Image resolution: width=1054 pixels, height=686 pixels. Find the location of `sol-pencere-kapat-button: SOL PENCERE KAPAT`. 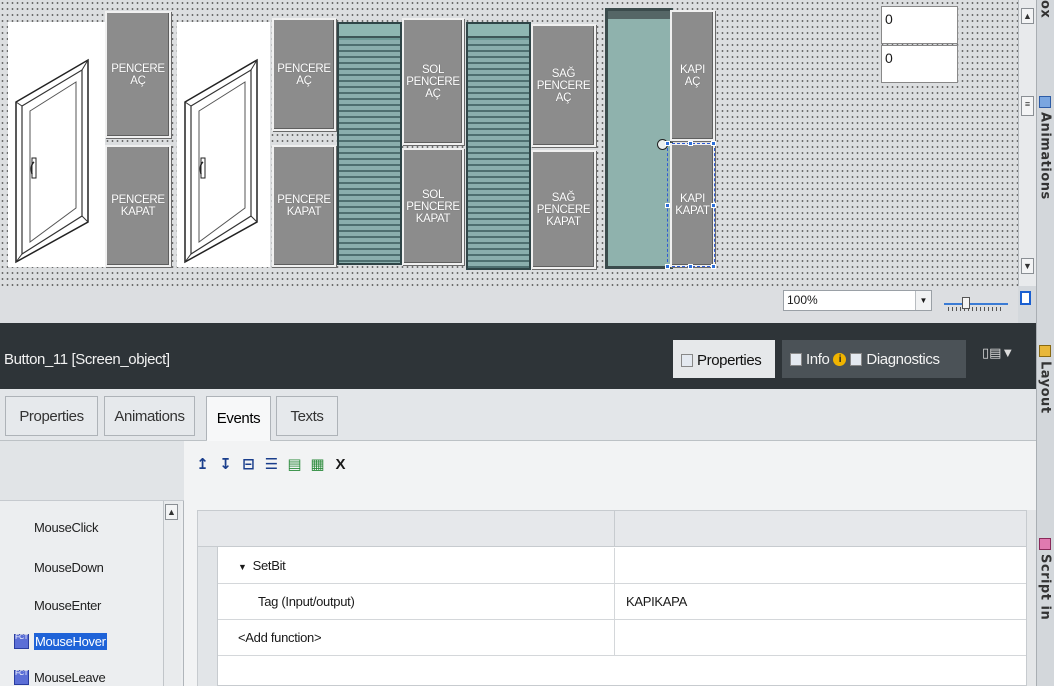

sol-pencere-kapat-button: SOL PENCERE KAPAT is located at coordinates (433, 206).